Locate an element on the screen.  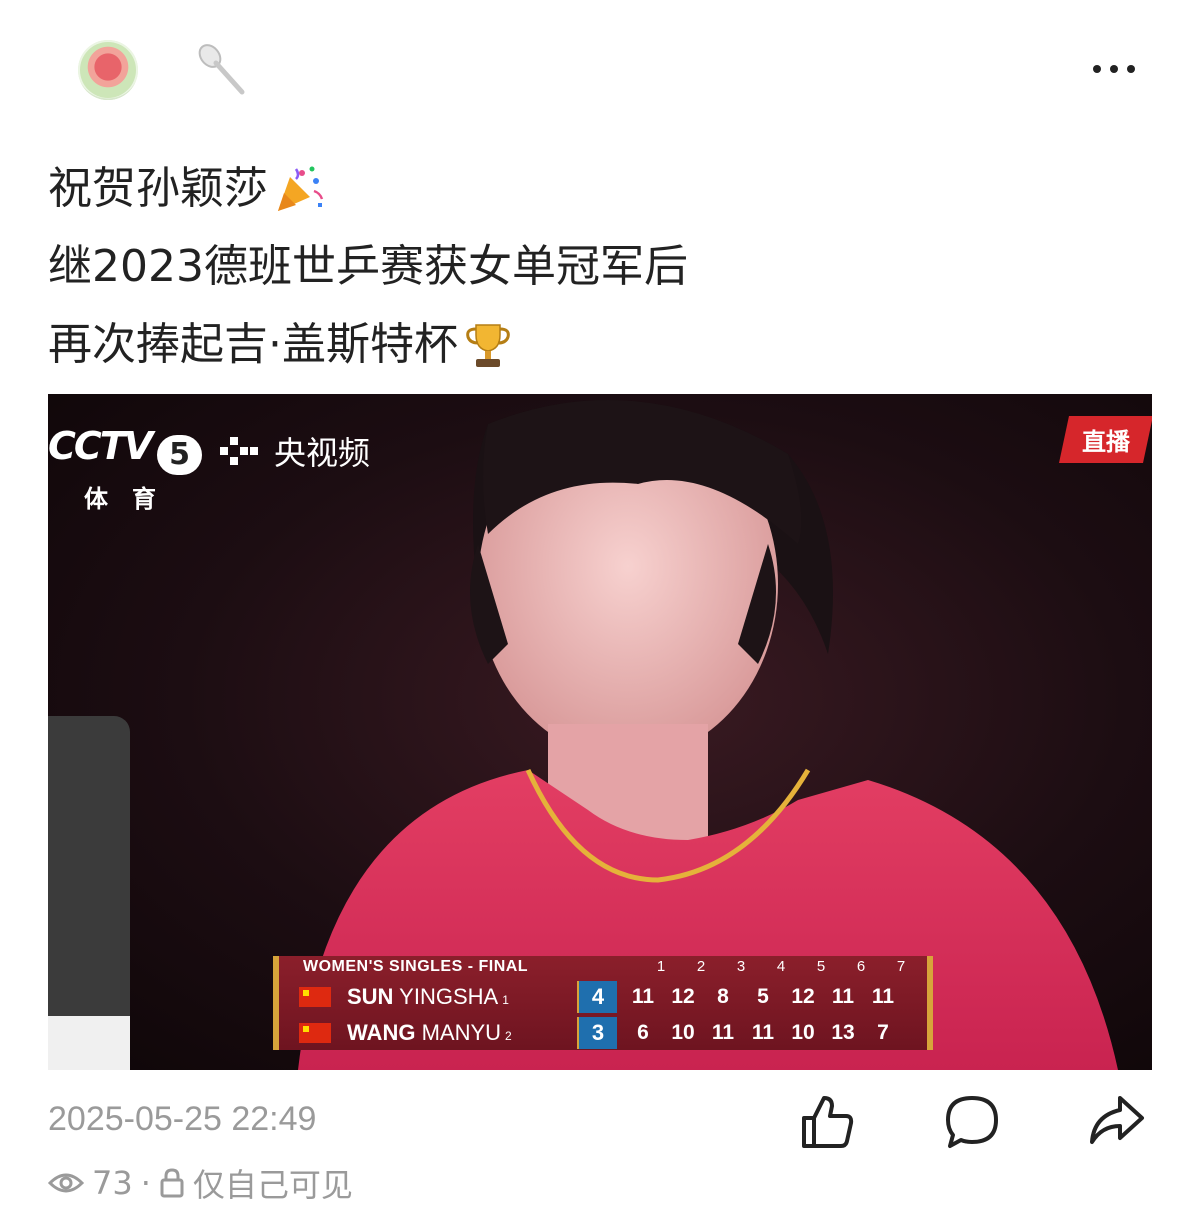
platform-icon is located at coordinates (239, 451).